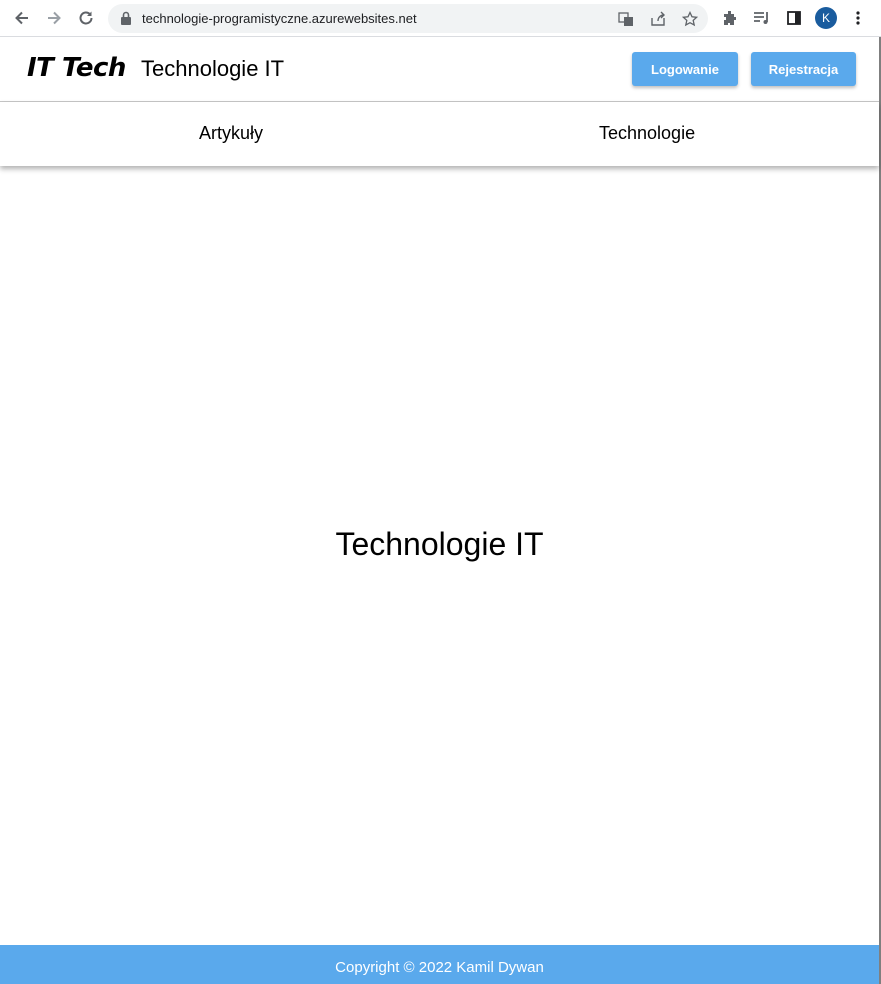 Image resolution: width=881 pixels, height=984 pixels. Describe the element at coordinates (439, 967) in the screenshot. I see `copyright-text: Copyright © 2022 Kamil Dywan` at that location.